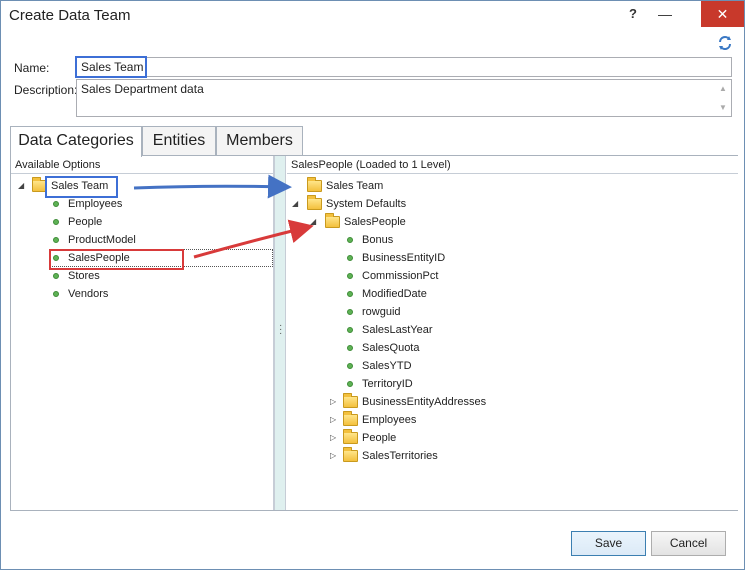 Image resolution: width=745 pixels, height=571 pixels. What do you see at coordinates (70, 15) in the screenshot?
I see `dialog-title: Create Data Team` at bounding box center [70, 15].